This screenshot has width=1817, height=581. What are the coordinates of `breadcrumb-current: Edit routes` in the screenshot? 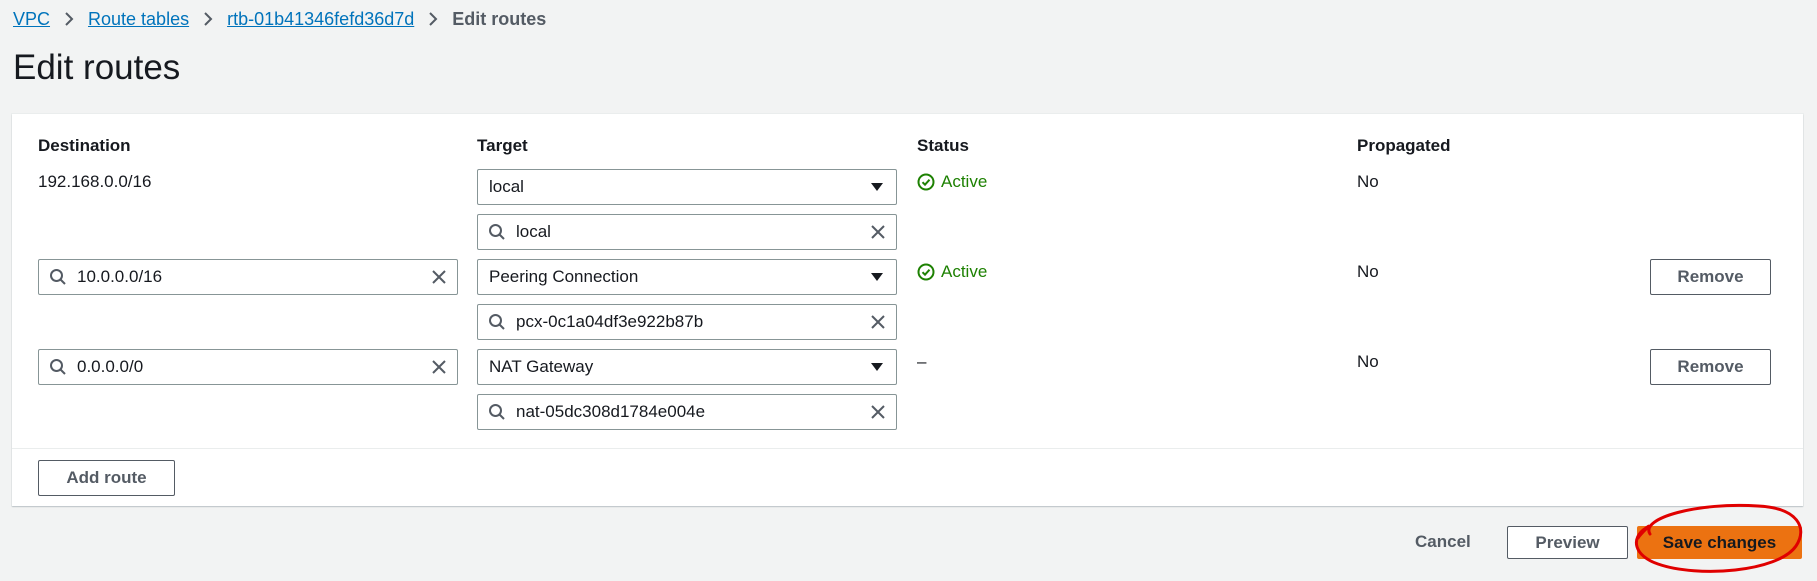 It's located at (499, 18).